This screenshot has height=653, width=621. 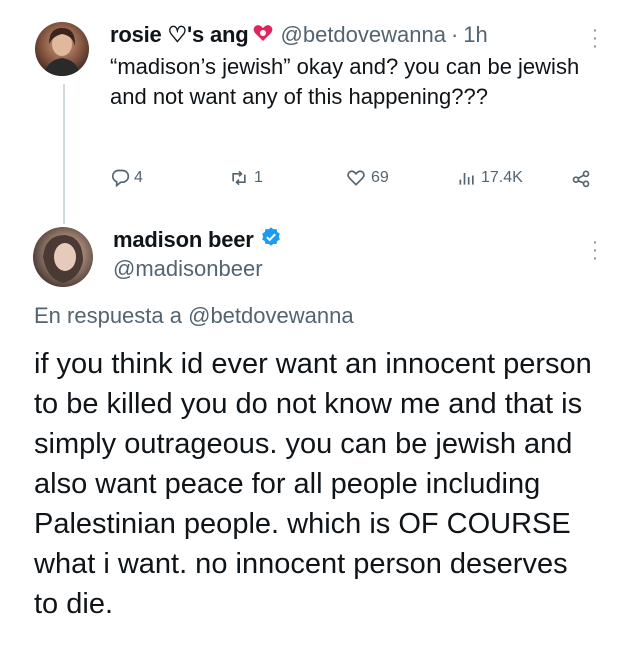 I want to click on views-action: 17.4K, so click(x=490, y=178).